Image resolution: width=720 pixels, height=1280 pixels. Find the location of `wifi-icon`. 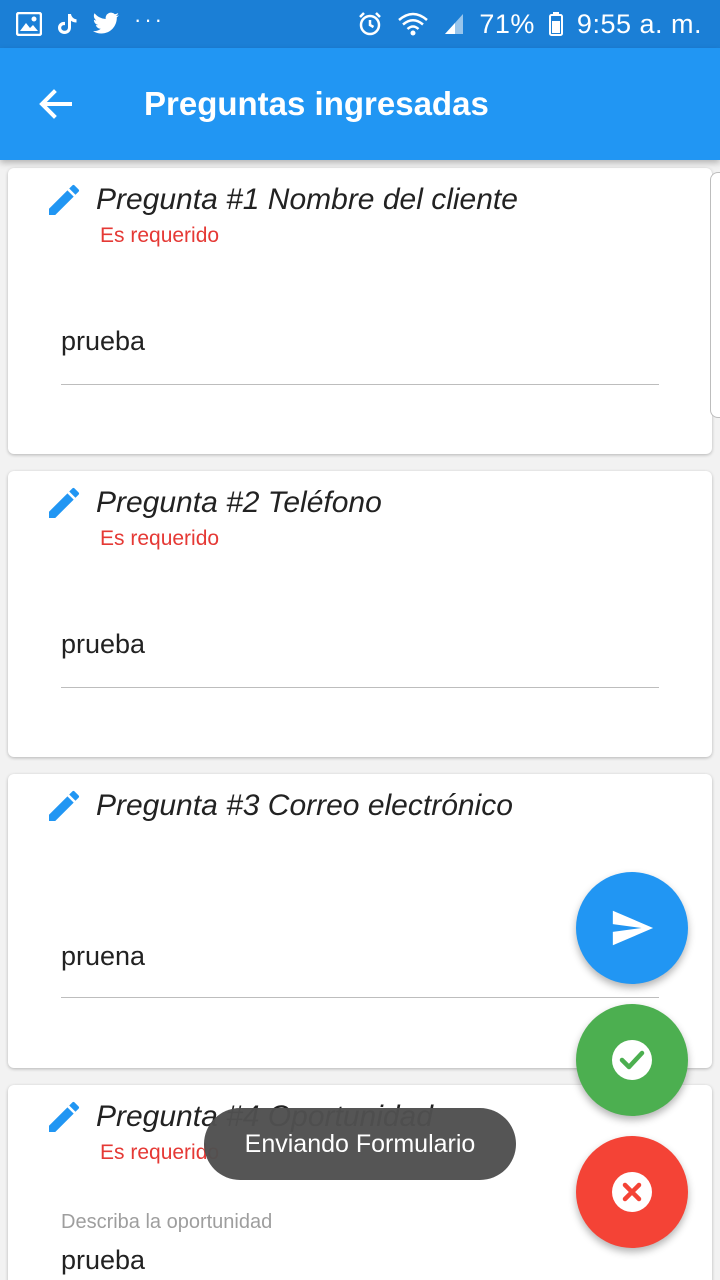

wifi-icon is located at coordinates (413, 24).